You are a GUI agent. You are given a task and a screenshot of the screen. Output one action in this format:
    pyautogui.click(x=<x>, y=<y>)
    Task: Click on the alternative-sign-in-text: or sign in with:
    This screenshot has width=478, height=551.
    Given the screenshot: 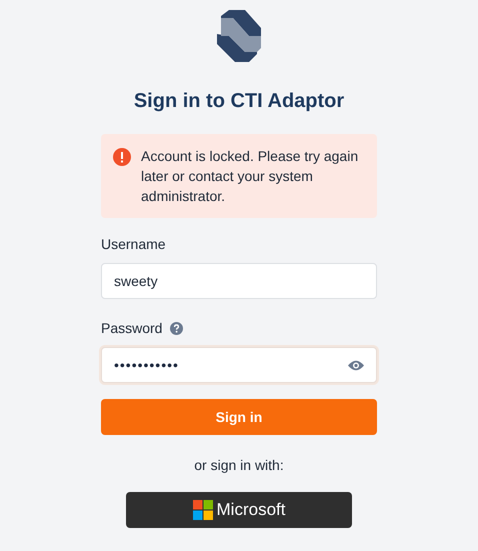 What is the action you would take?
    pyautogui.click(x=239, y=465)
    